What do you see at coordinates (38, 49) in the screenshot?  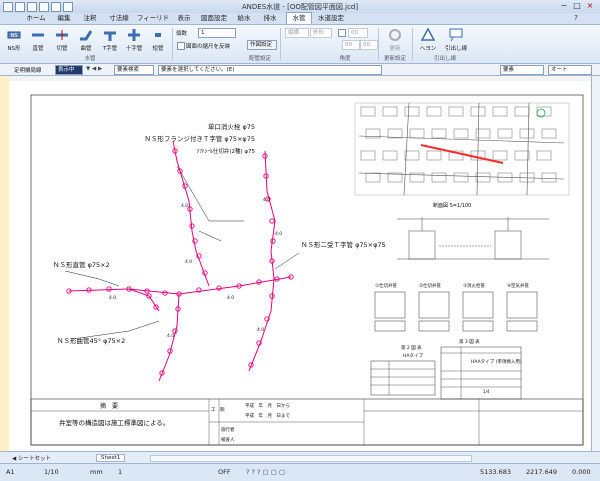 I see `straight-pipe-label: 直管` at bounding box center [38, 49].